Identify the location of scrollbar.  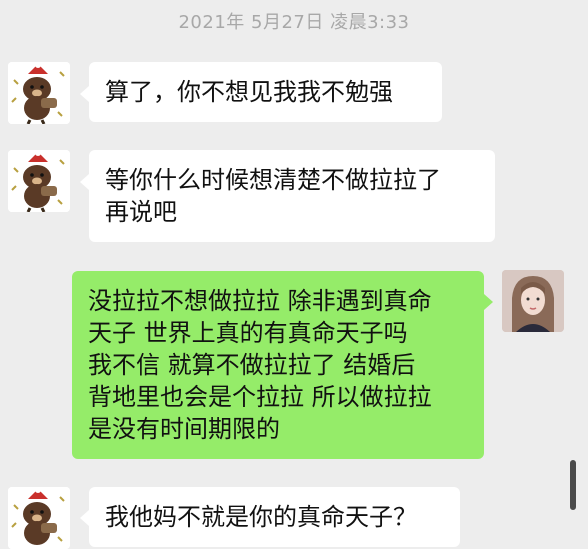
(573, 485).